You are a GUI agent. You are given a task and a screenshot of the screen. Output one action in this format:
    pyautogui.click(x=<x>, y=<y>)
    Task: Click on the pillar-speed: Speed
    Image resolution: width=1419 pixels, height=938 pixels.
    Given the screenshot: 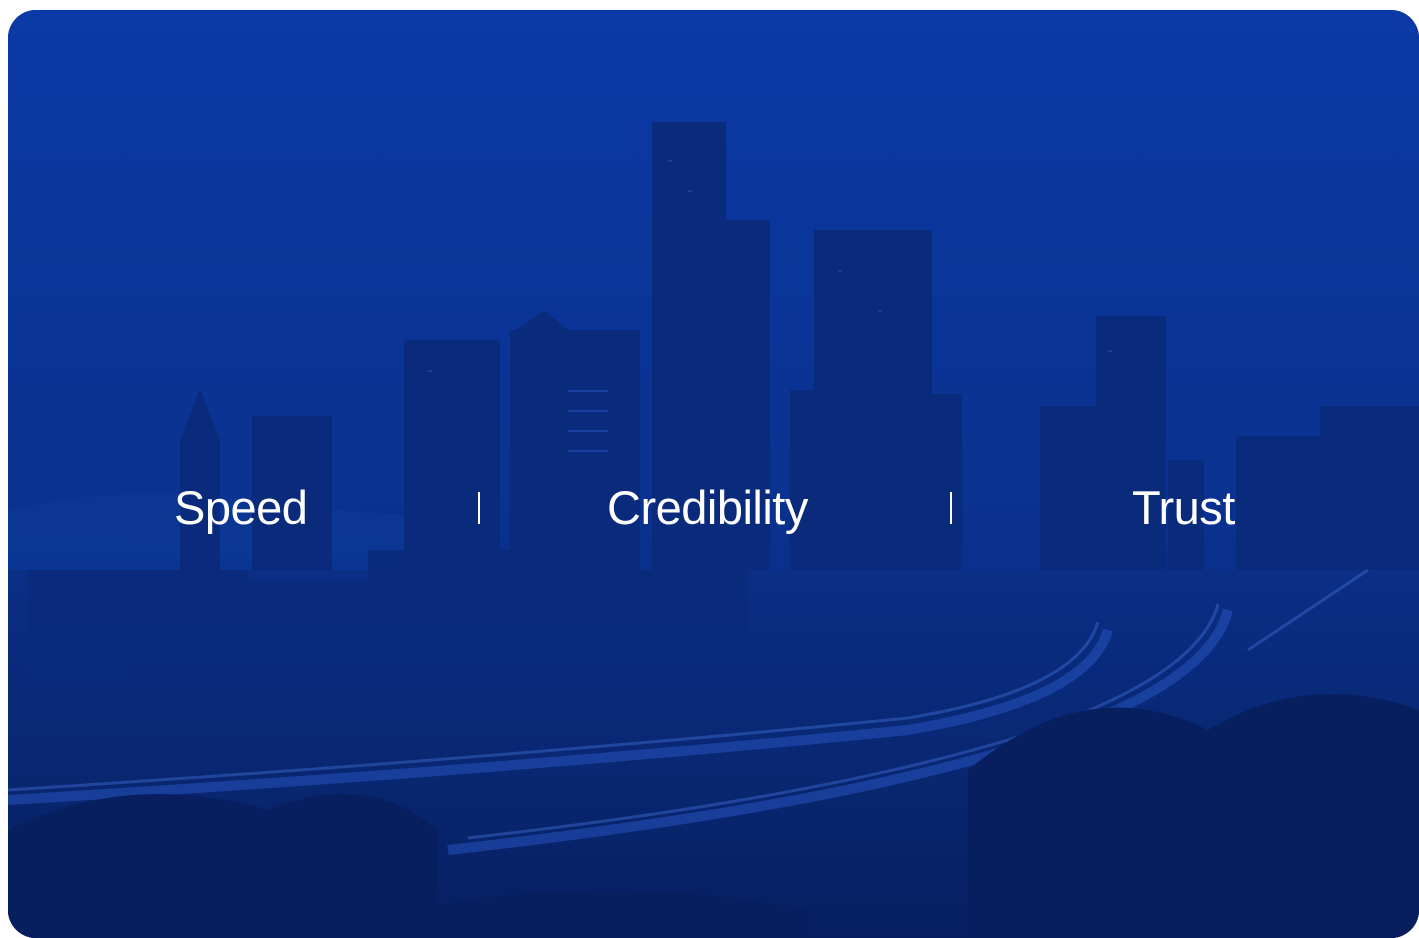 What is the action you would take?
    pyautogui.click(x=241, y=507)
    